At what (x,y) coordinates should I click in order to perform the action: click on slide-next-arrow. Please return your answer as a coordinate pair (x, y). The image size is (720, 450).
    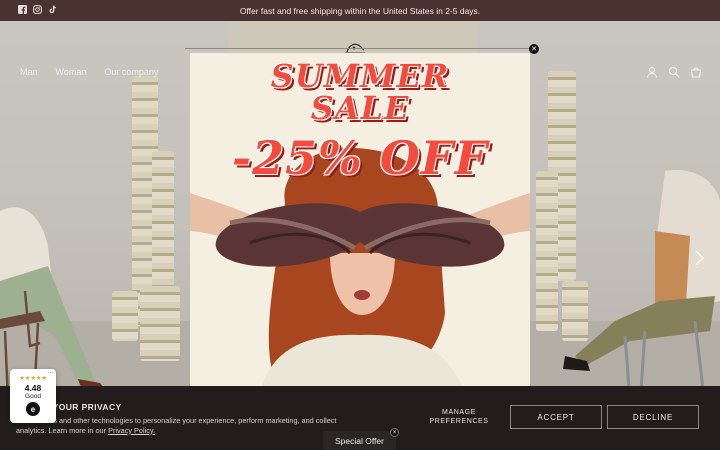
    Looking at the image, I should click on (699, 258).